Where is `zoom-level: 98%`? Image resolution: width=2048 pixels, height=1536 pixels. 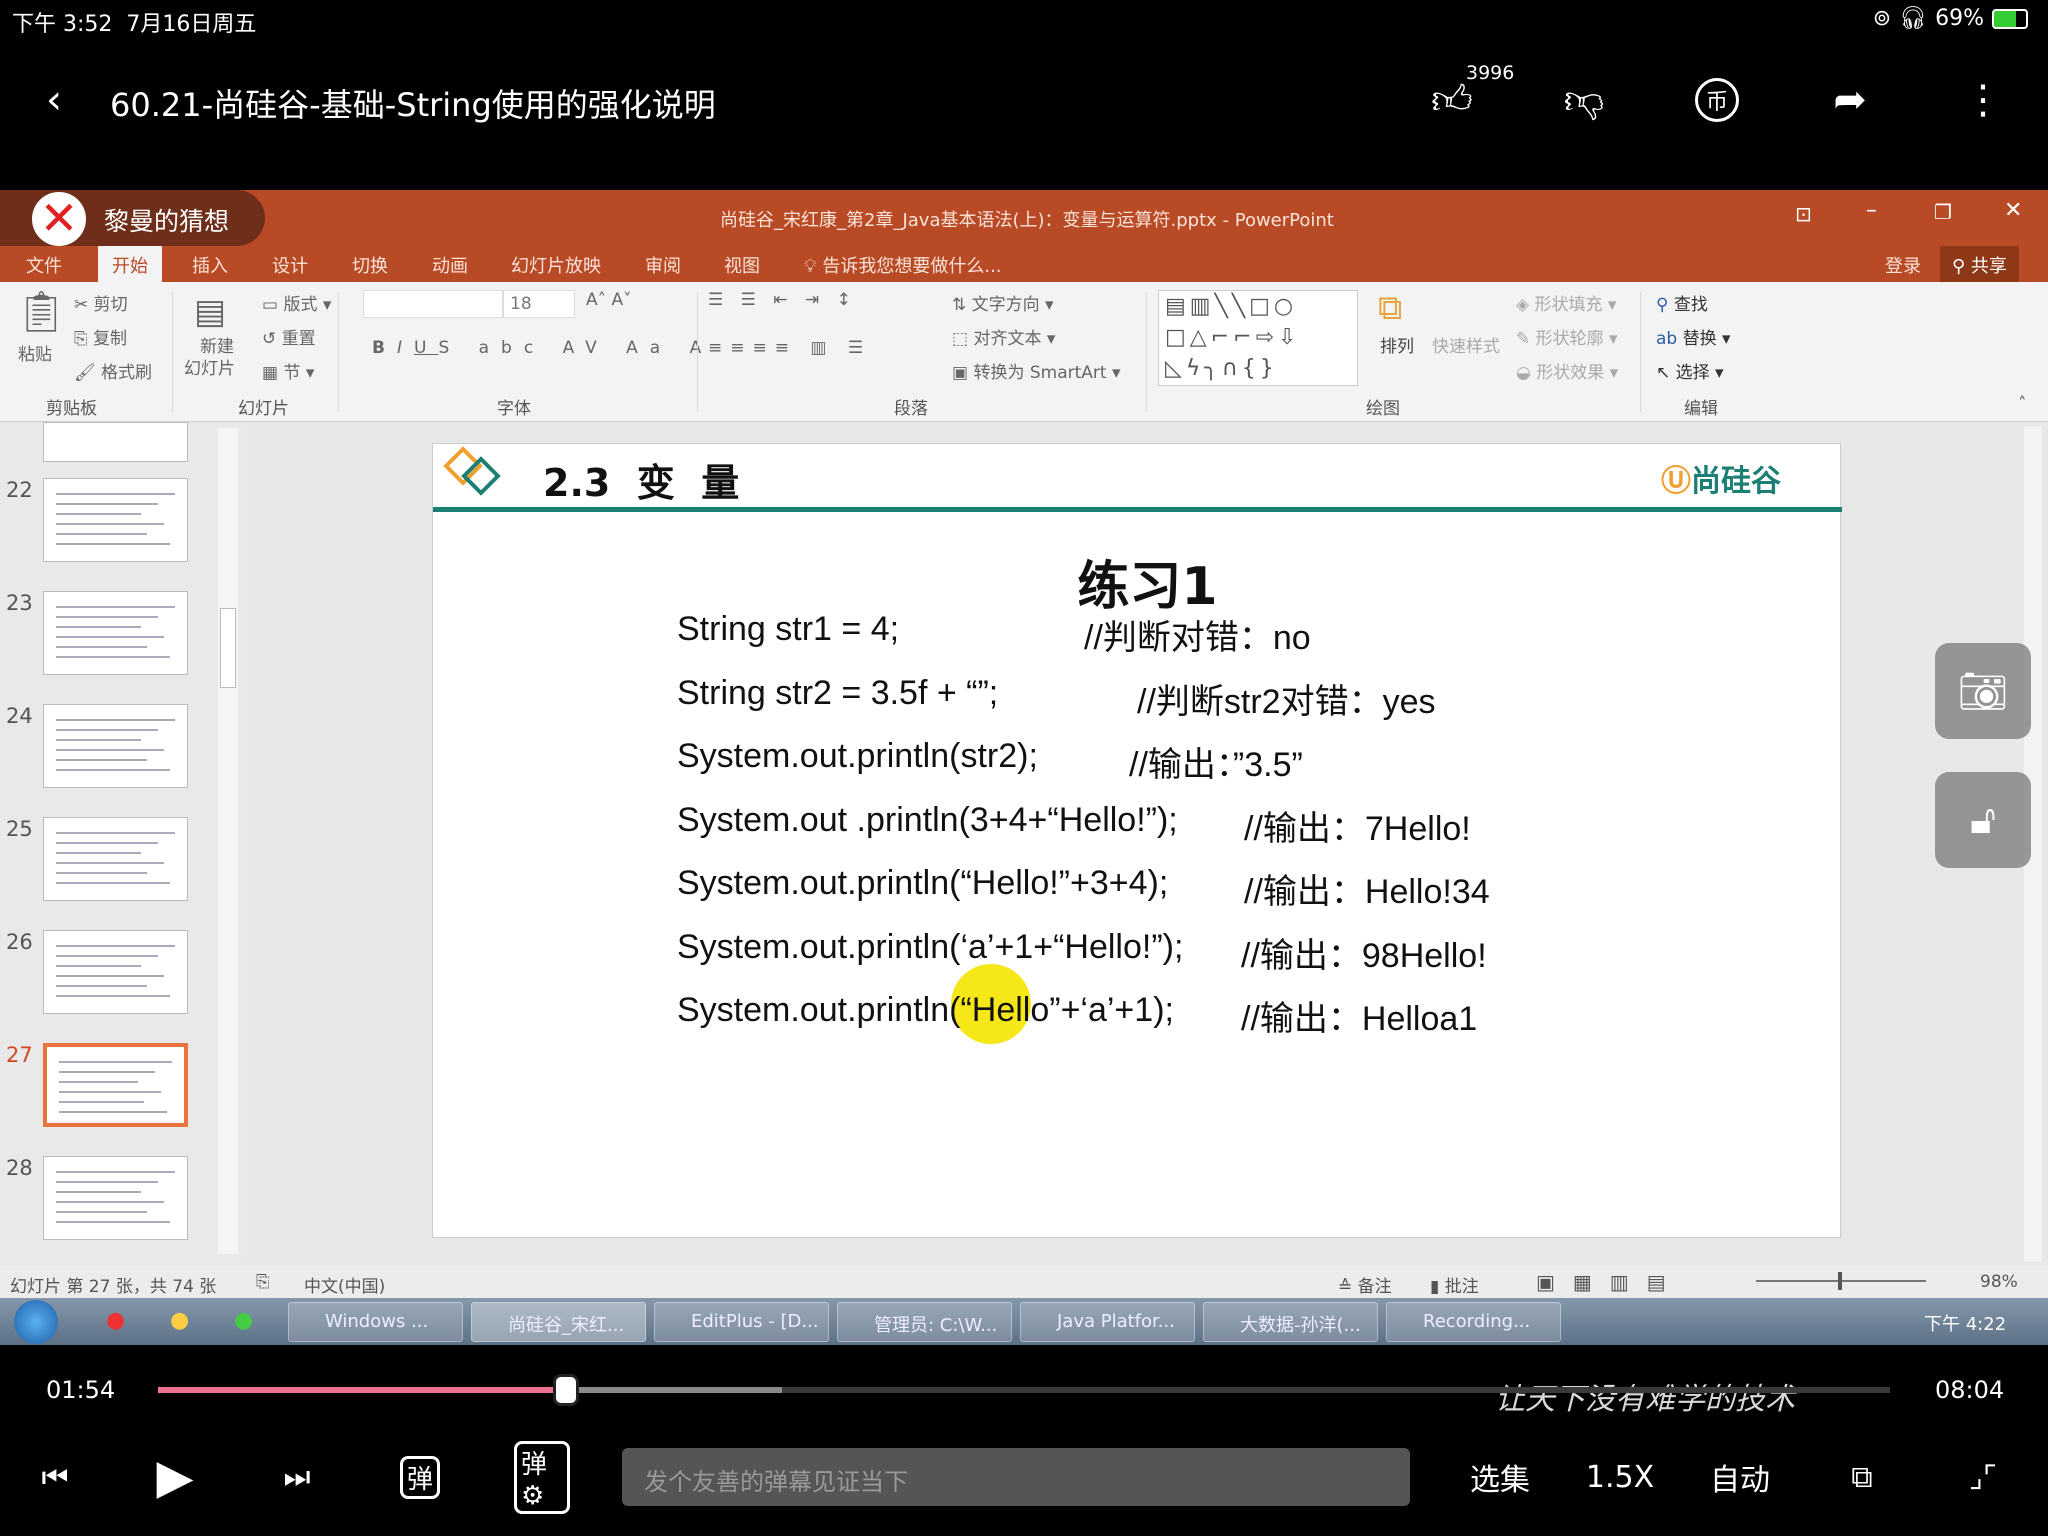
zoom-level: 98% is located at coordinates (1999, 1282).